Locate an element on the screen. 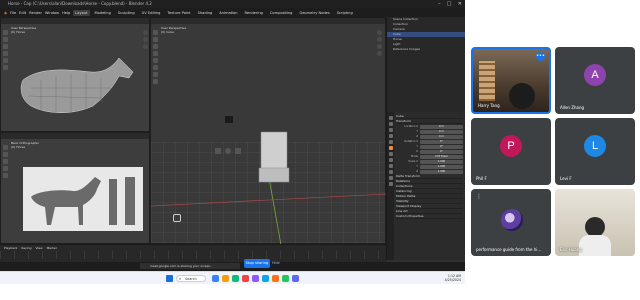 The height and width of the screenshot is (300, 640). physics-tab-icon is located at coordinates (390, 166).